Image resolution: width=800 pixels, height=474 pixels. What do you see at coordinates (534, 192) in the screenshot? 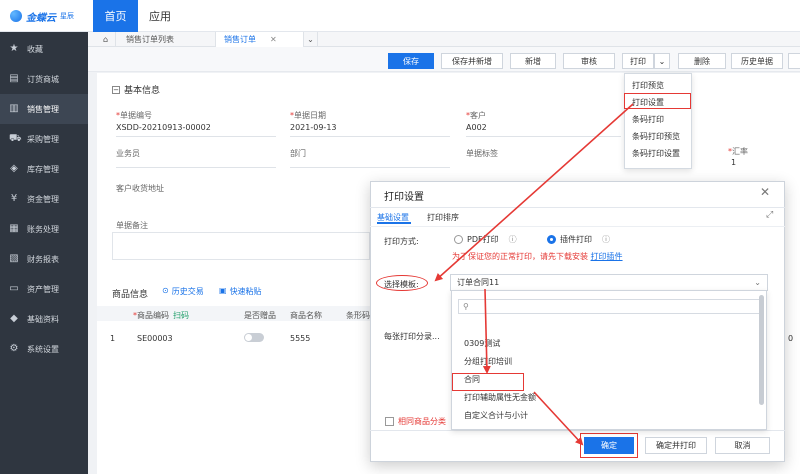
I see `arrow-settings-to-template` at bounding box center [534, 192].